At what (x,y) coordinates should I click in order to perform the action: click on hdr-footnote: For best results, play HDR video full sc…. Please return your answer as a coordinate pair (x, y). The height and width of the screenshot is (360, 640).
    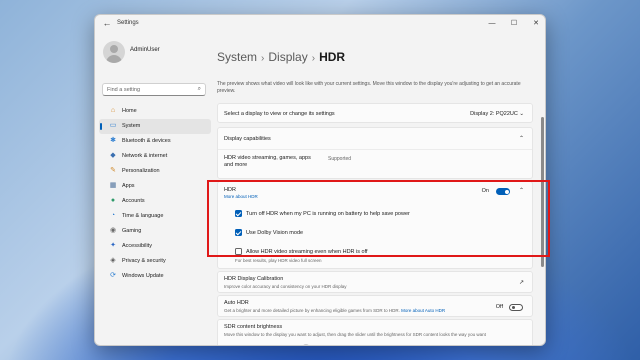
    Looking at the image, I should click on (278, 260).